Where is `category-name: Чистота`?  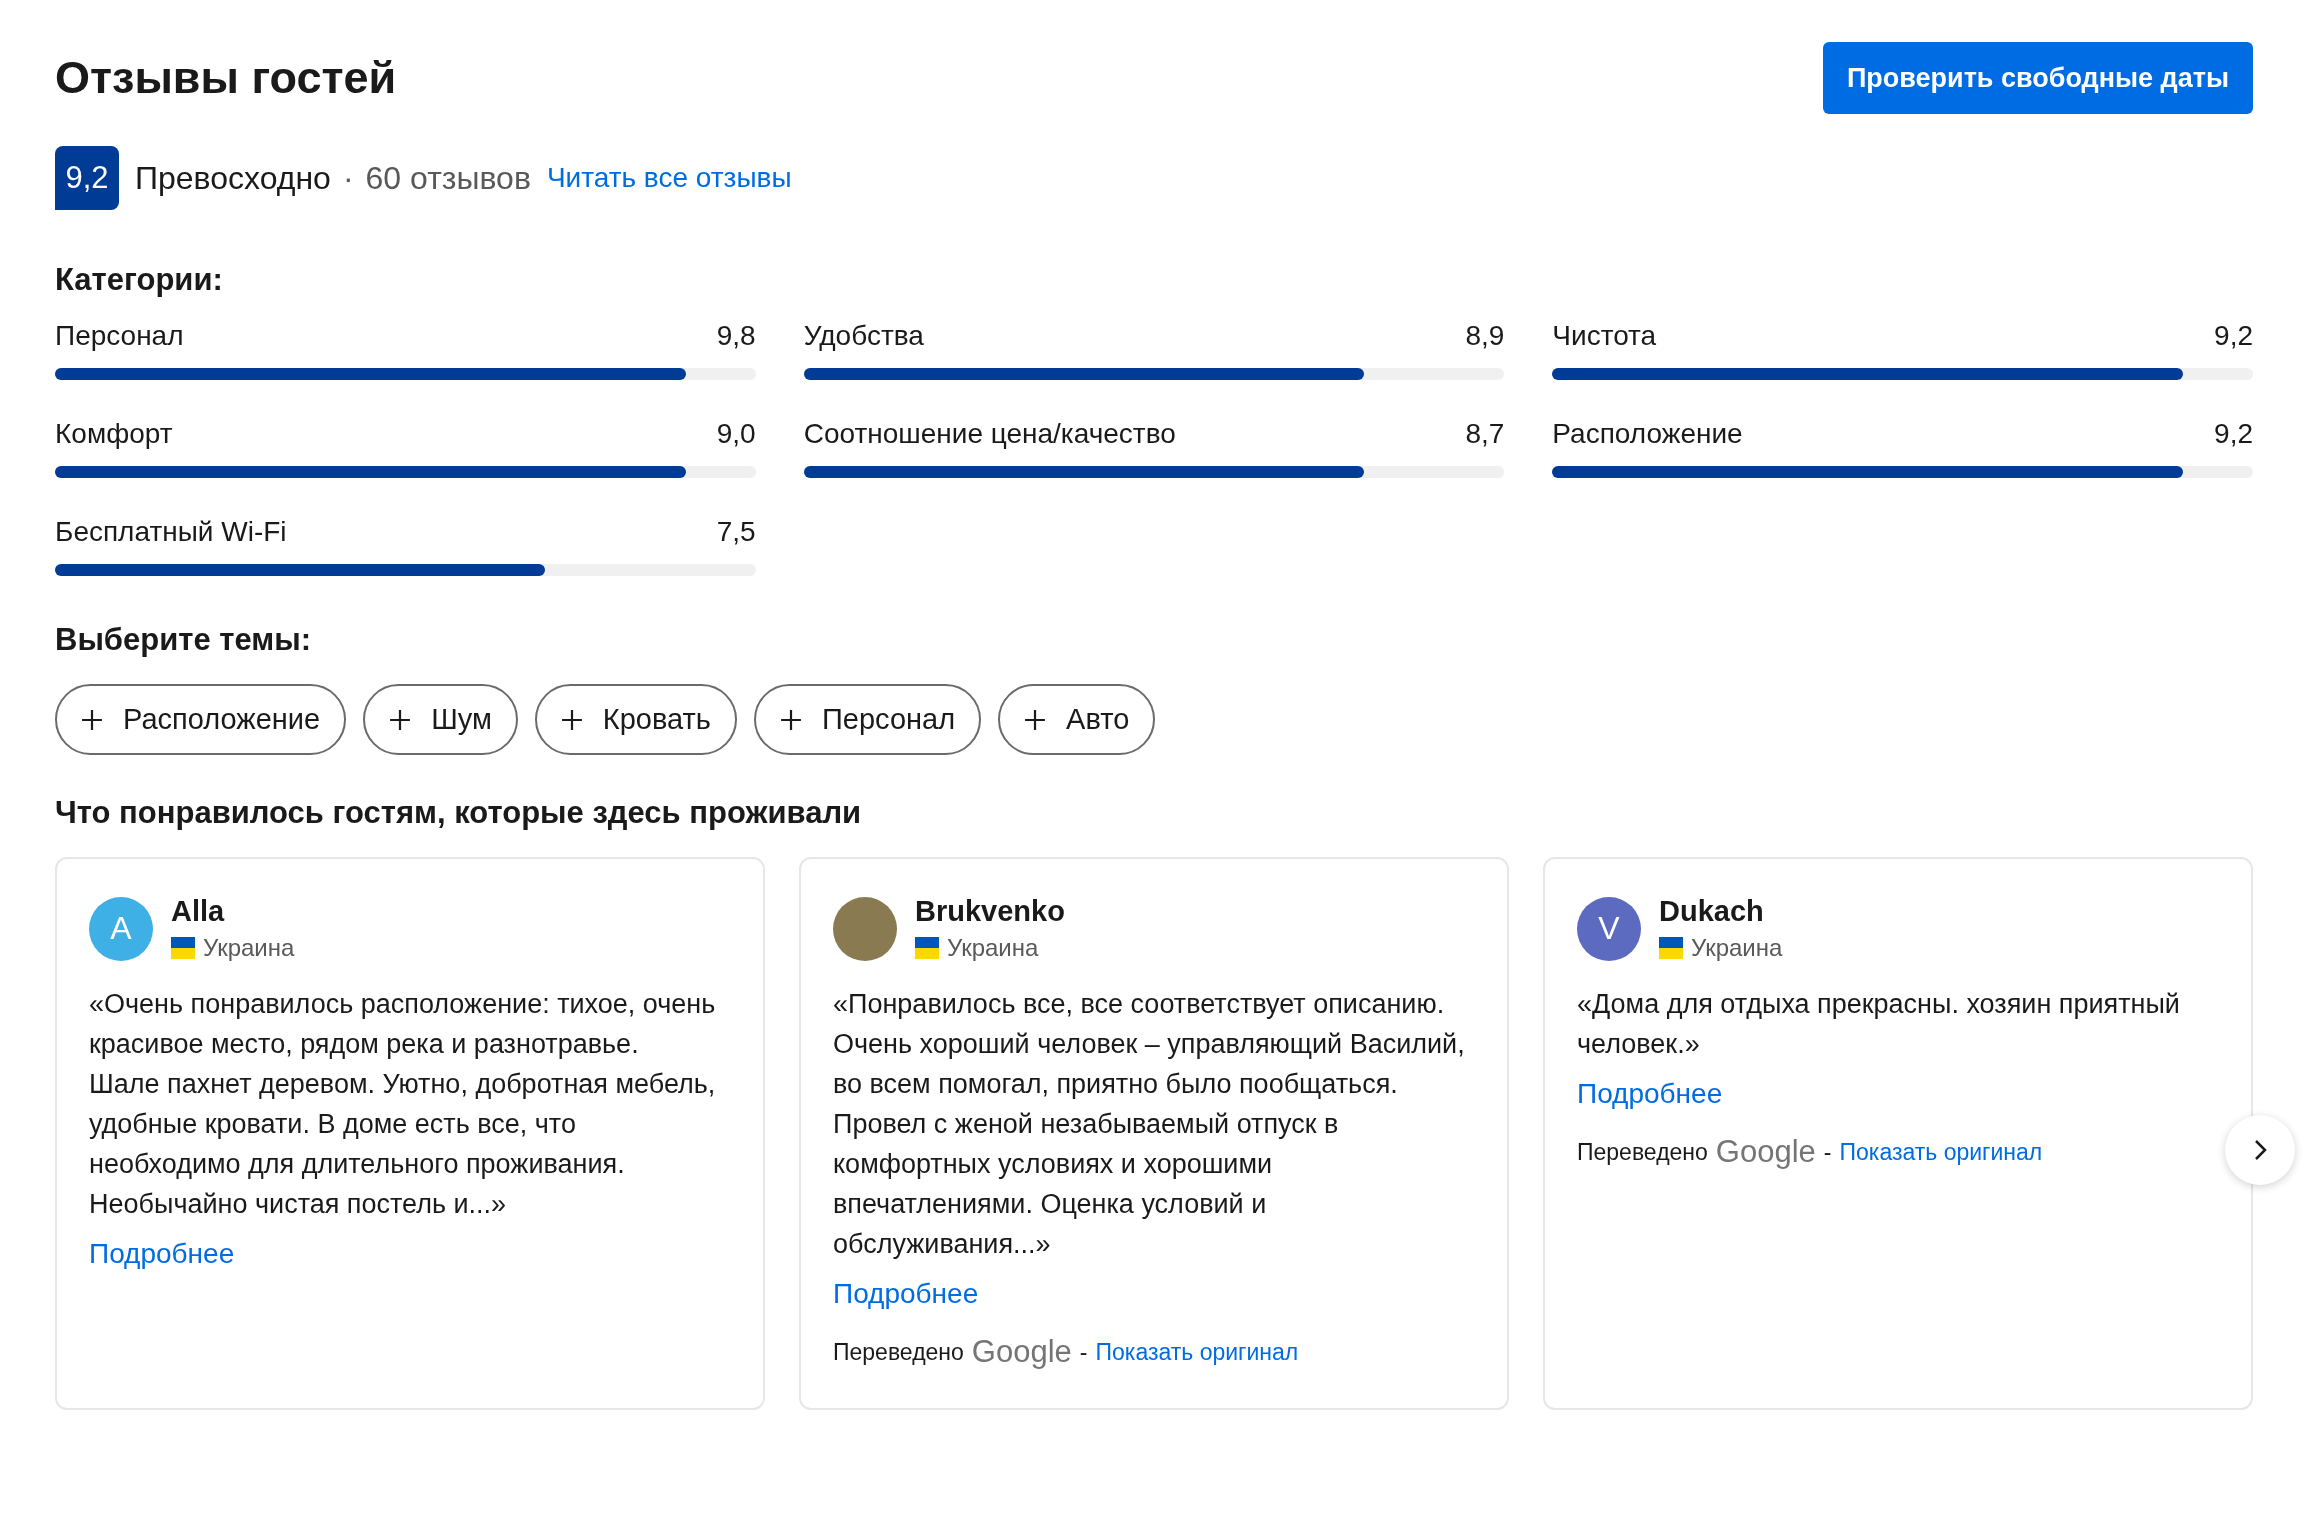
category-name: Чистота is located at coordinates (1604, 336).